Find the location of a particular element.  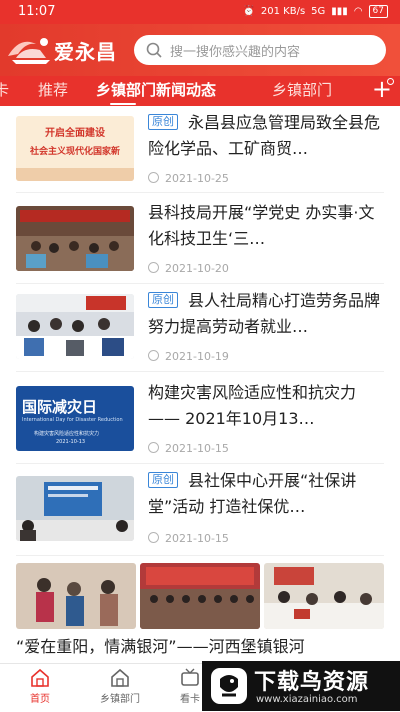

active-tab-indicator is located at coordinates (123, 104).